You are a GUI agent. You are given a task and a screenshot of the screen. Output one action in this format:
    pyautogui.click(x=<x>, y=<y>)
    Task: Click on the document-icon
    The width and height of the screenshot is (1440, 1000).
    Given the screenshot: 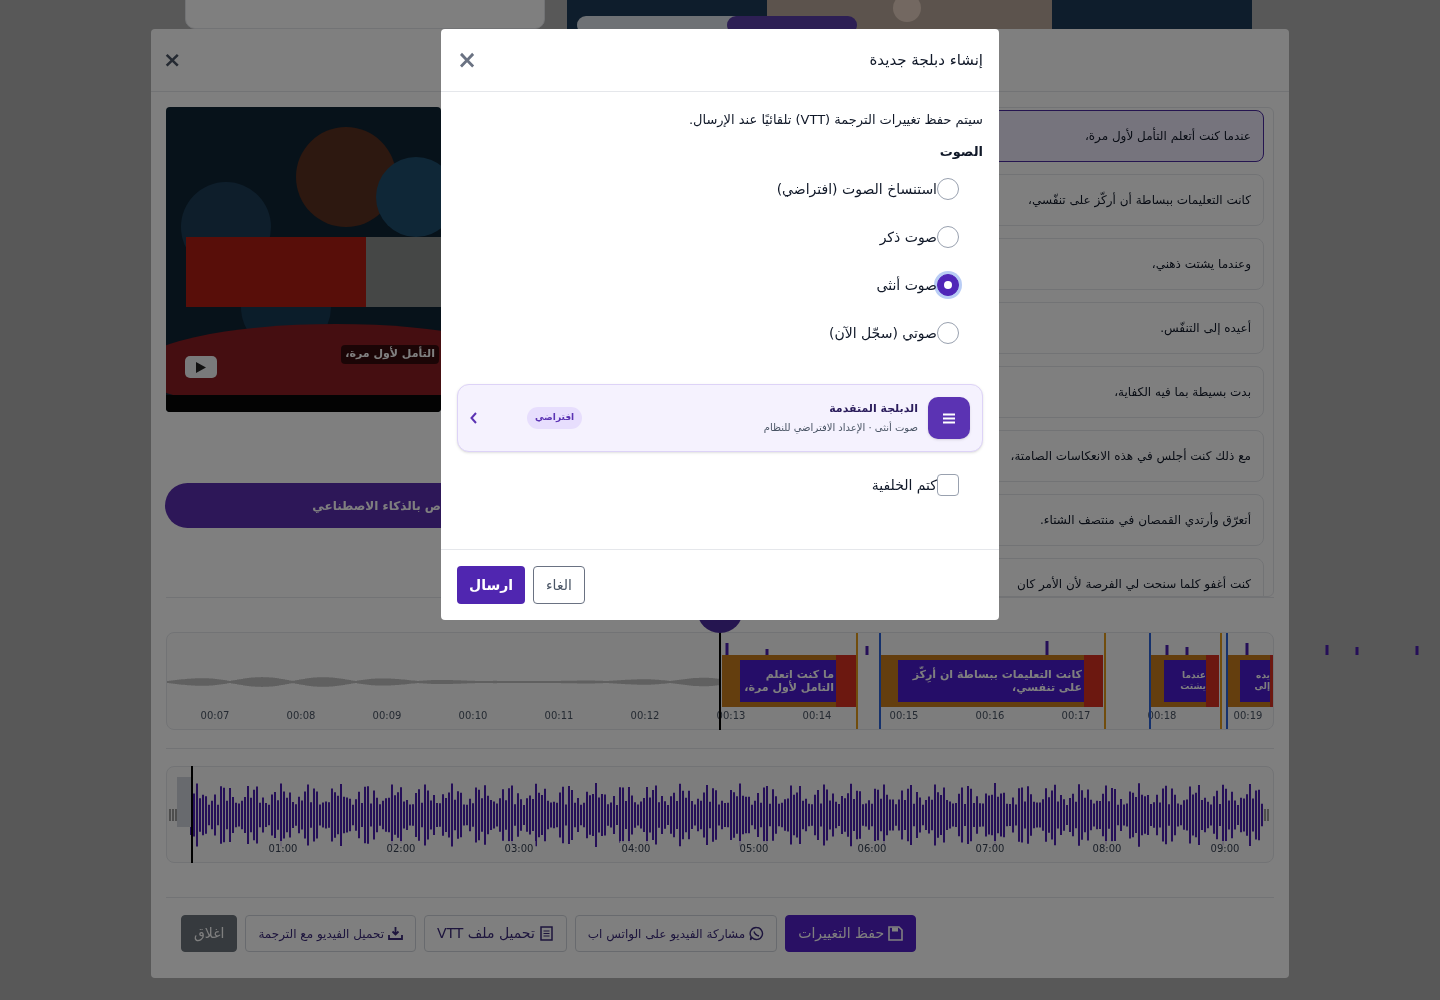 What is the action you would take?
    pyautogui.click(x=546, y=933)
    